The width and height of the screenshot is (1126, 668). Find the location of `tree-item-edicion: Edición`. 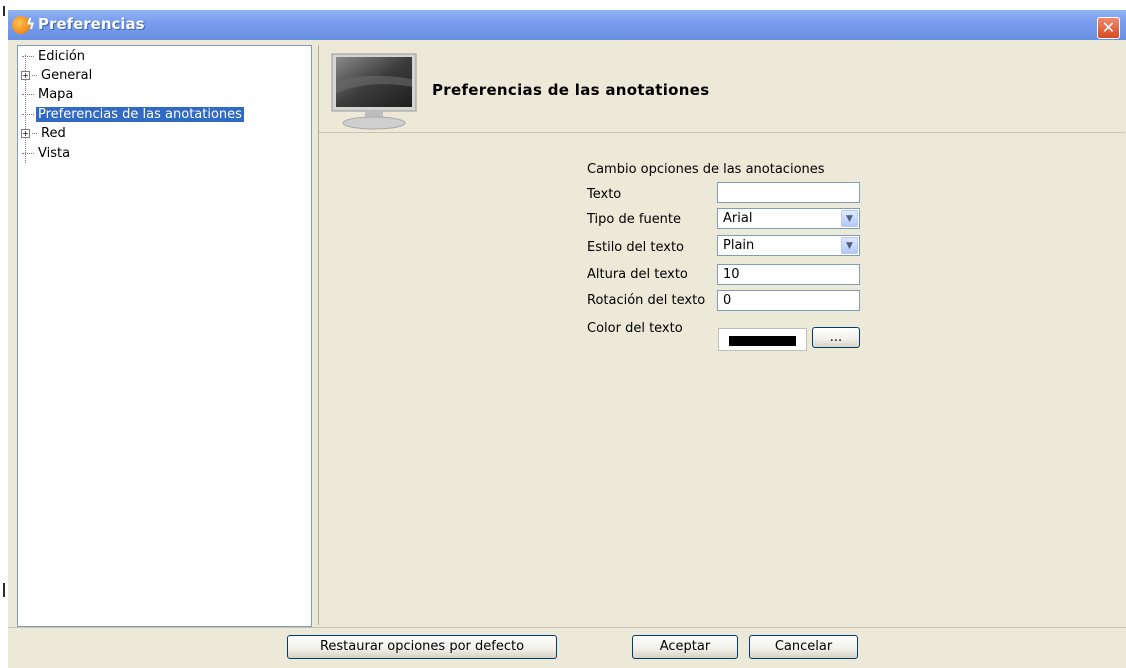

tree-item-edicion: Edición is located at coordinates (54, 57).